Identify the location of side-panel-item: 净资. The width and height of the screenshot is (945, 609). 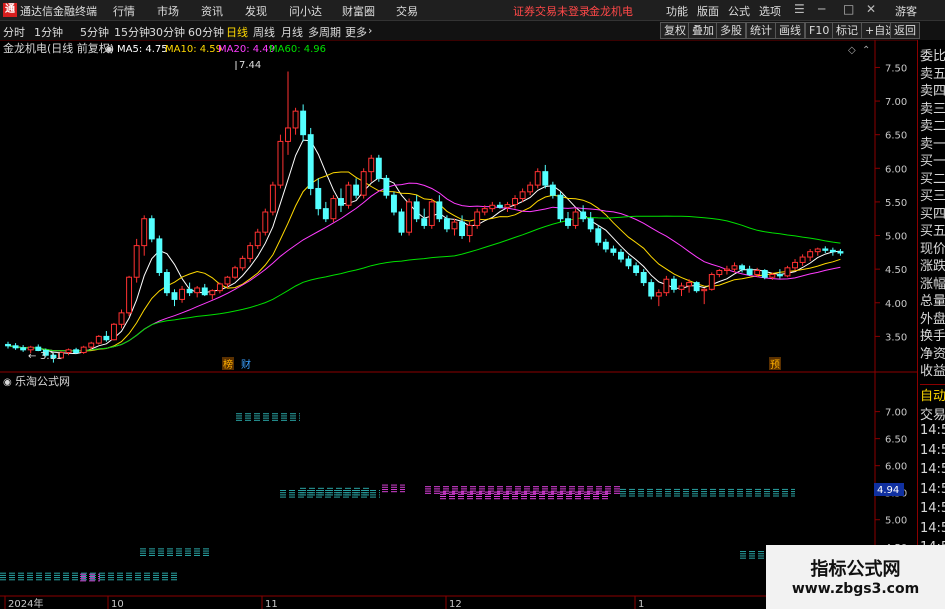
(932, 352).